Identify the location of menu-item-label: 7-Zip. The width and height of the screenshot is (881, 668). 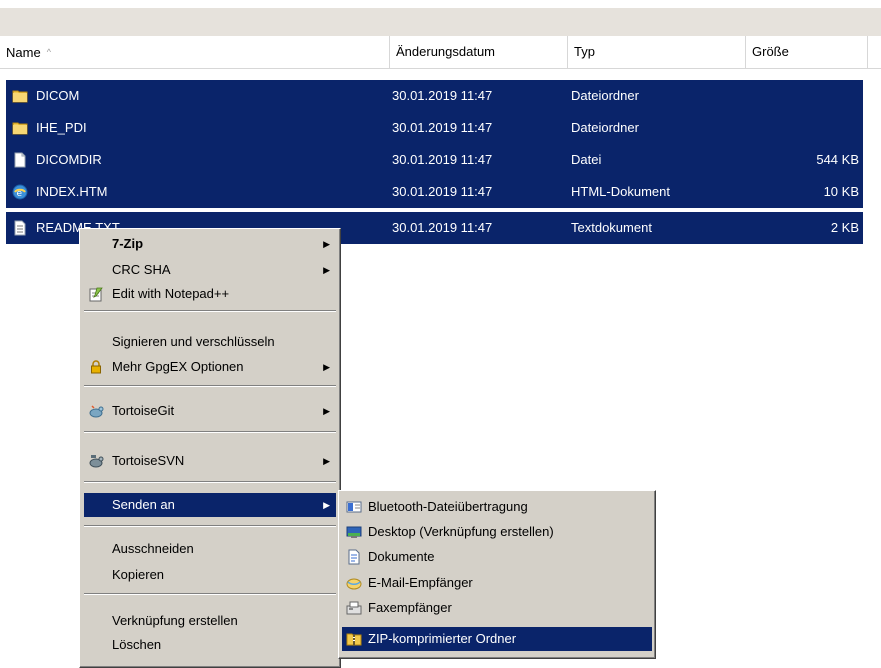
(128, 243).